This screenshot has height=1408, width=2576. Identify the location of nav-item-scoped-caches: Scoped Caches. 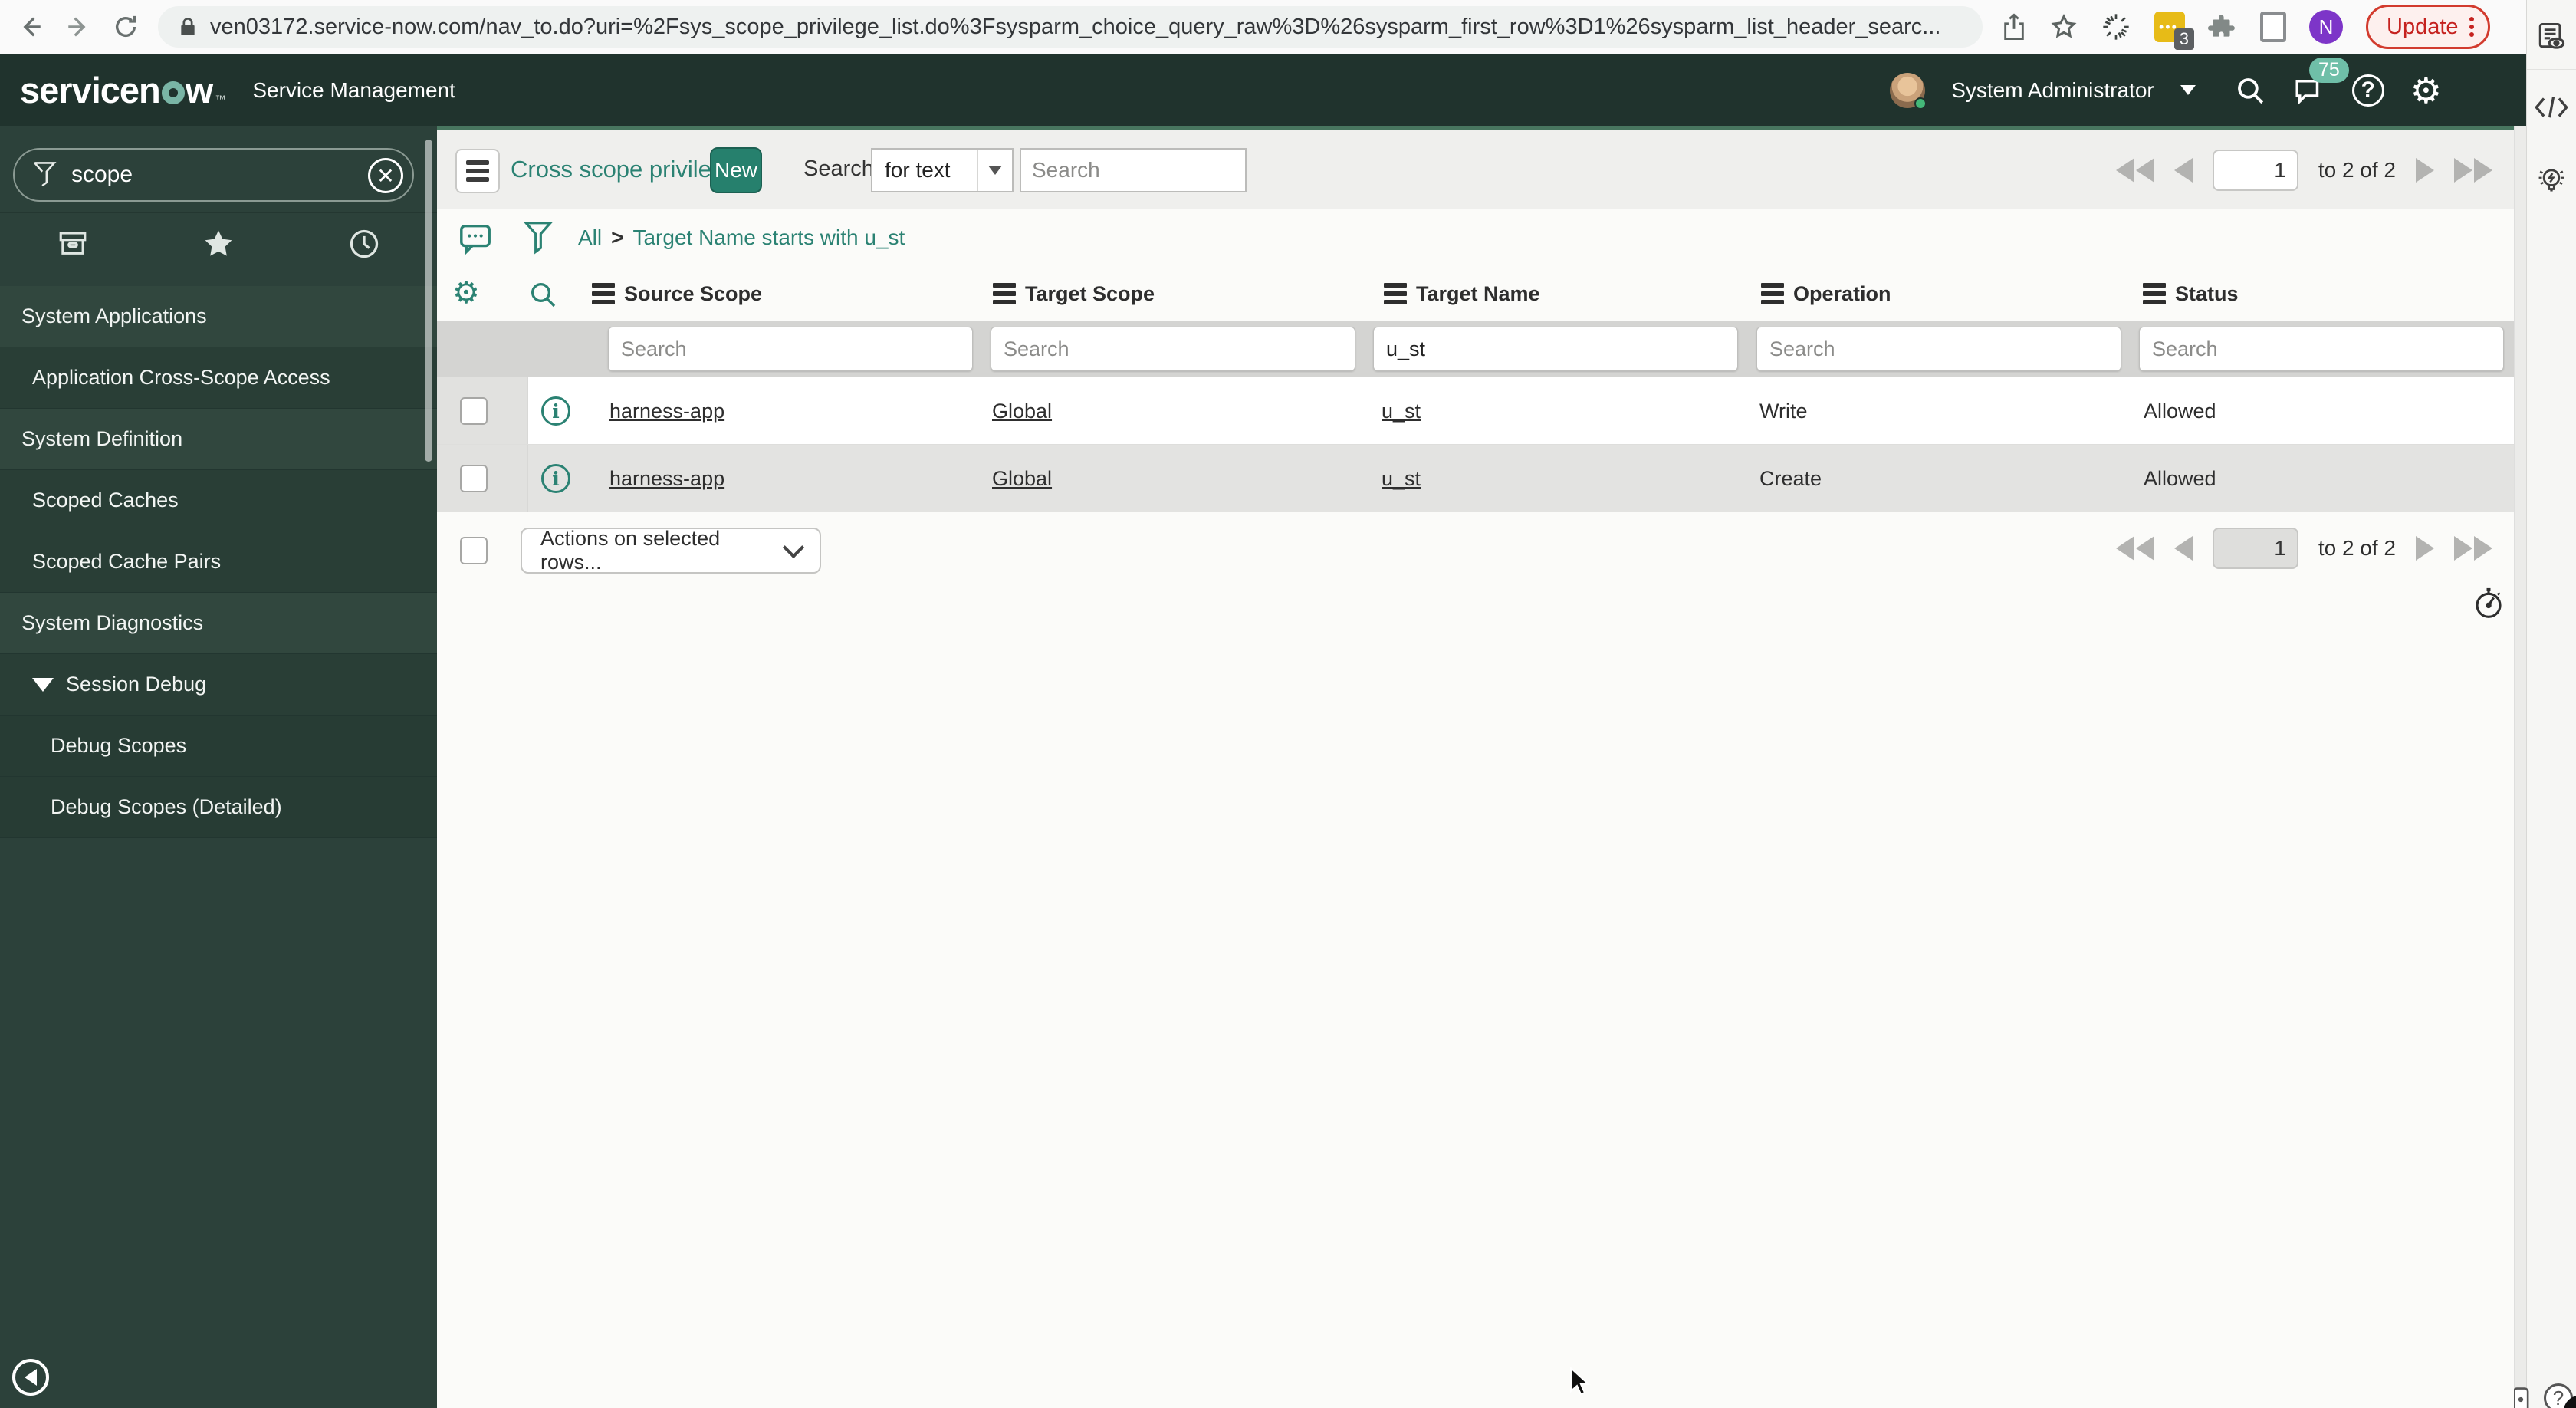
(219, 500).